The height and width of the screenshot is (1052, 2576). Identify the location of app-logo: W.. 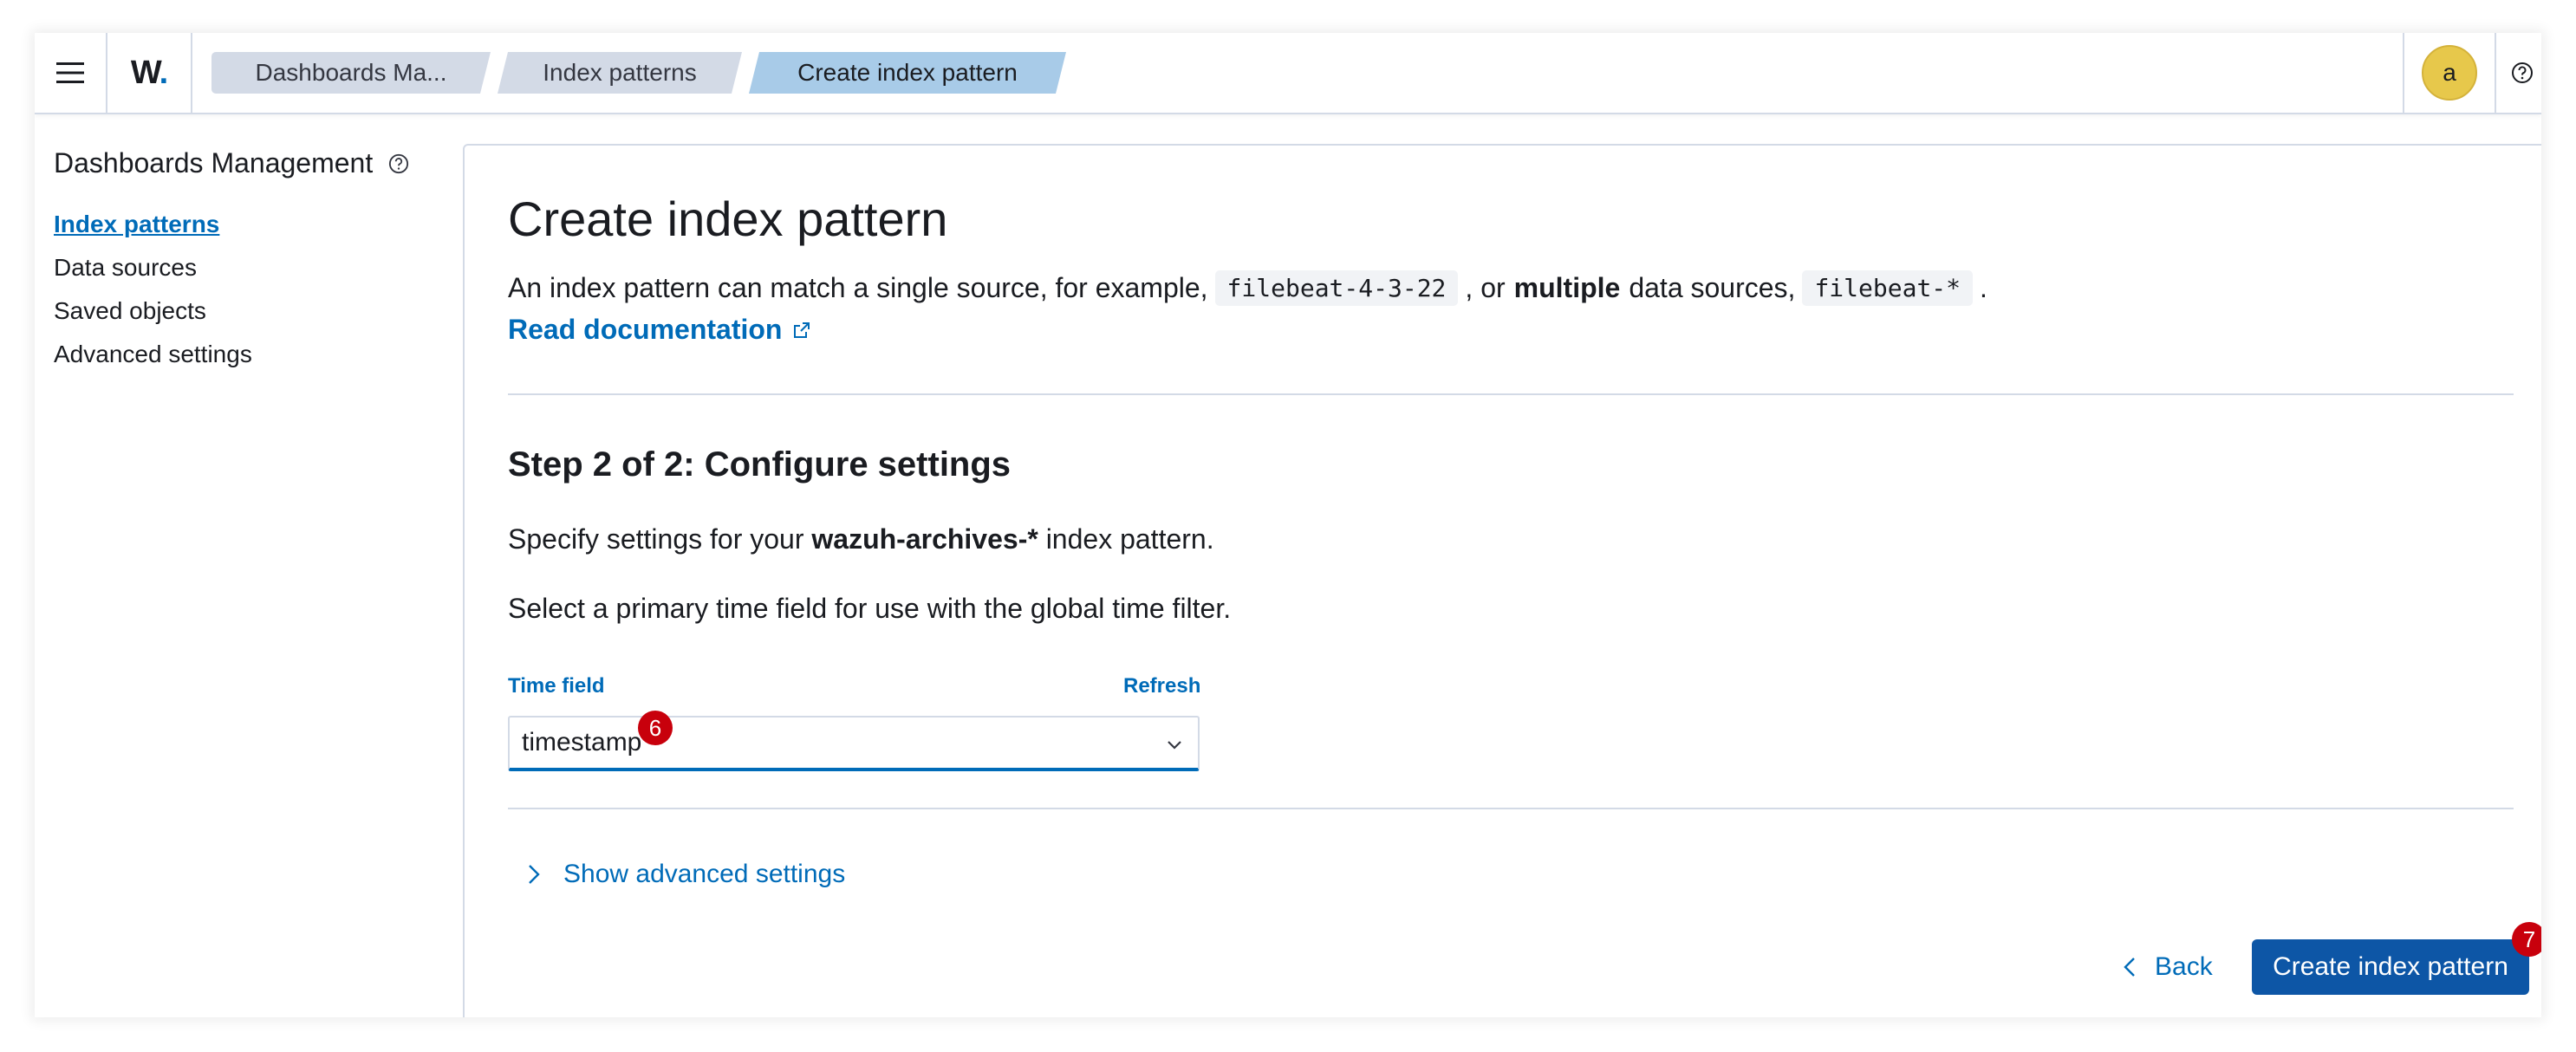
(149, 73).